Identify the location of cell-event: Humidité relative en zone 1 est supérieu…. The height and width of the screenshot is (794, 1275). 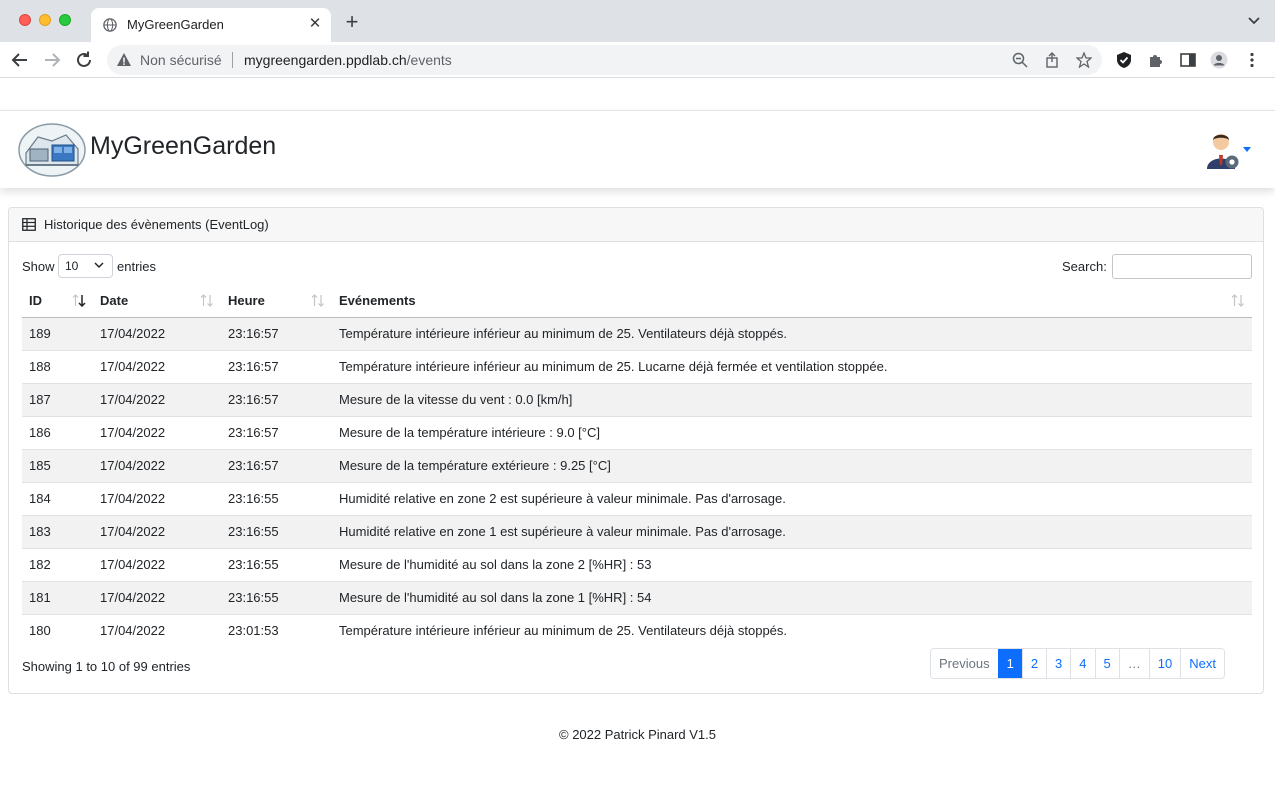
(792, 531).